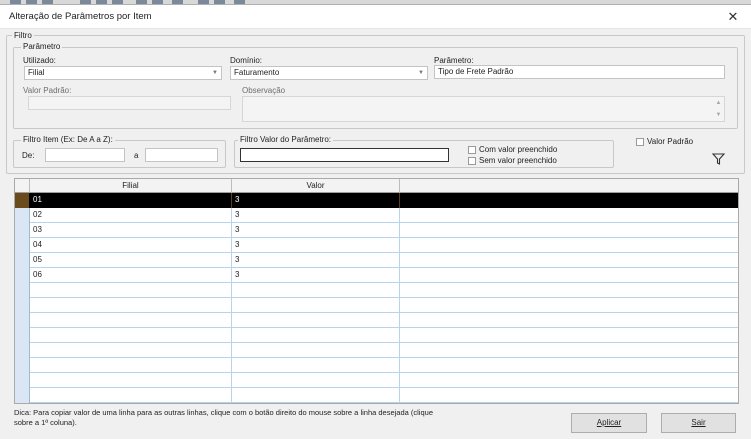 This screenshot has height=439, width=751. I want to click on parametro-field: Tipo de Frete Padrão, so click(579, 72).